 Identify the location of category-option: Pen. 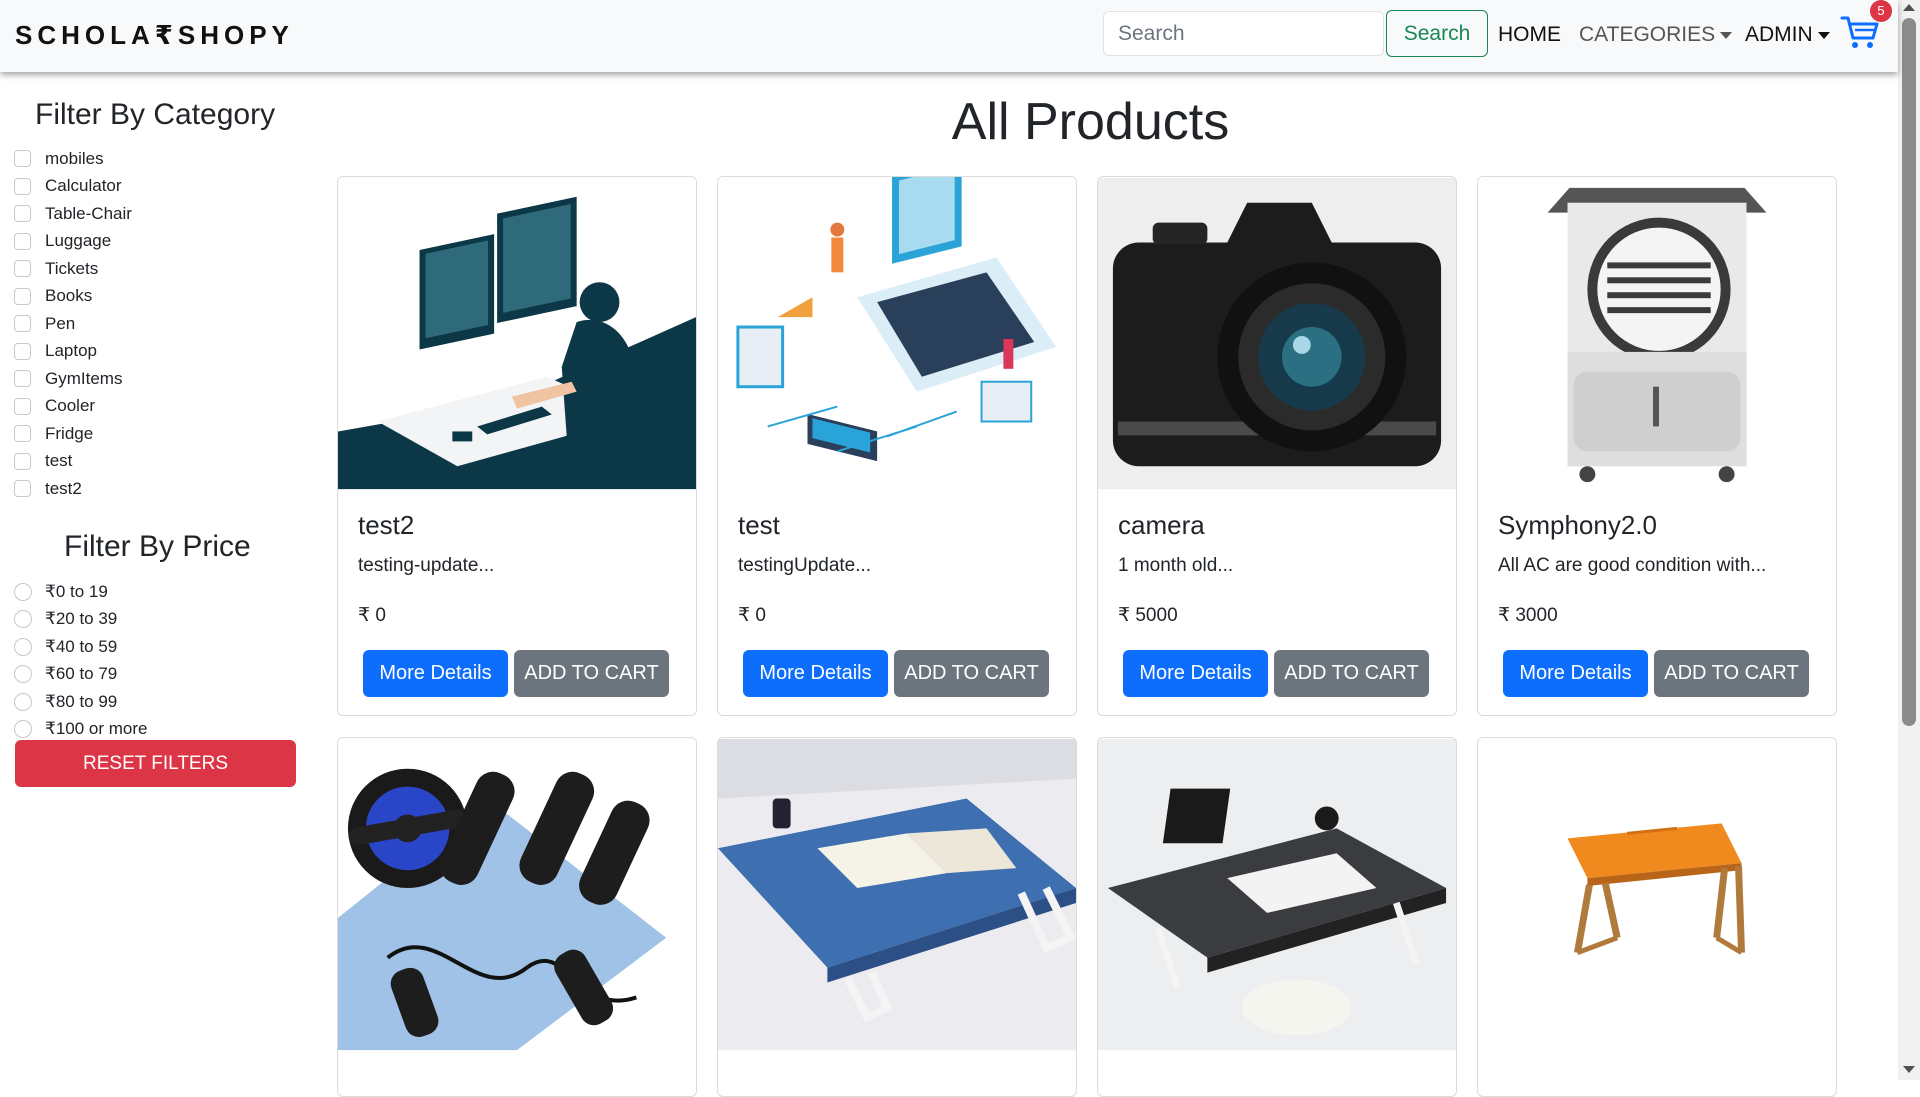
(73, 324).